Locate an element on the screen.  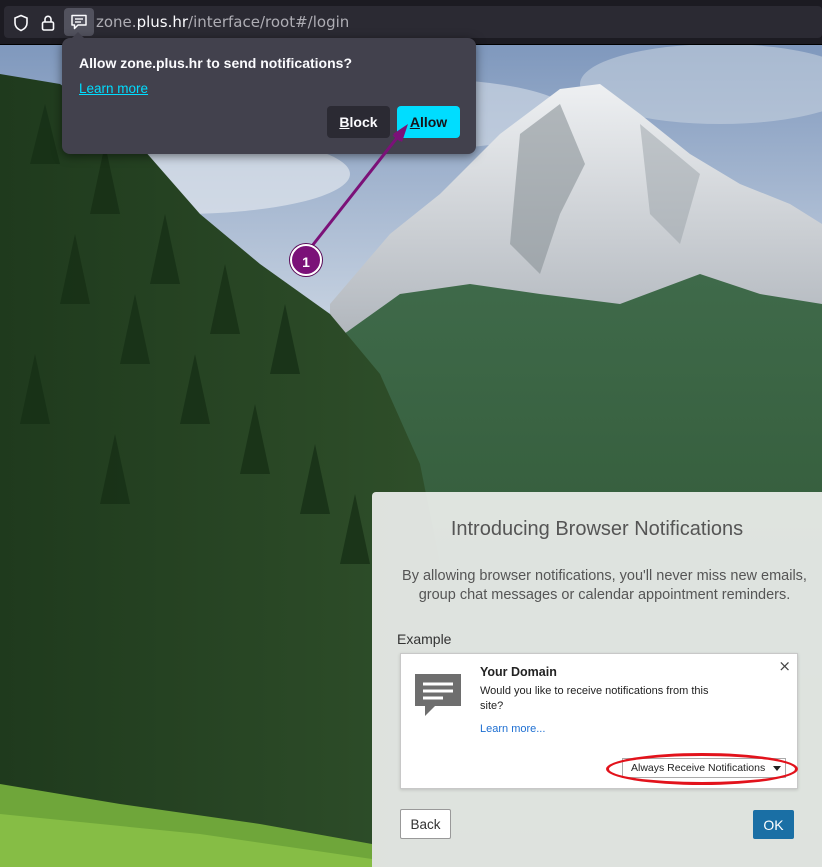
allow-button: Allow is located at coordinates (428, 122).